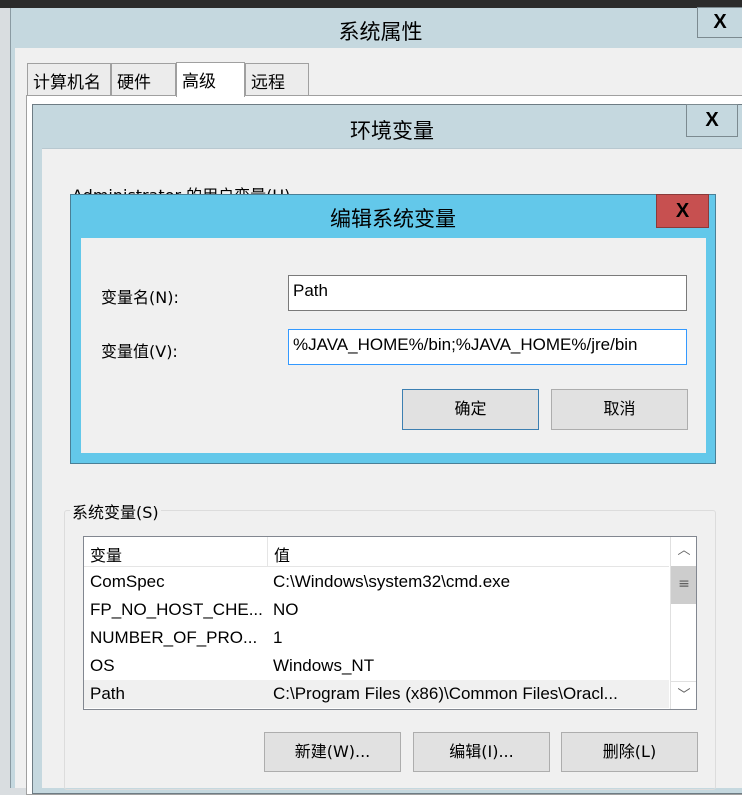 The height and width of the screenshot is (795, 742). Describe the element at coordinates (107, 693) in the screenshot. I see `var-name: Path` at that location.